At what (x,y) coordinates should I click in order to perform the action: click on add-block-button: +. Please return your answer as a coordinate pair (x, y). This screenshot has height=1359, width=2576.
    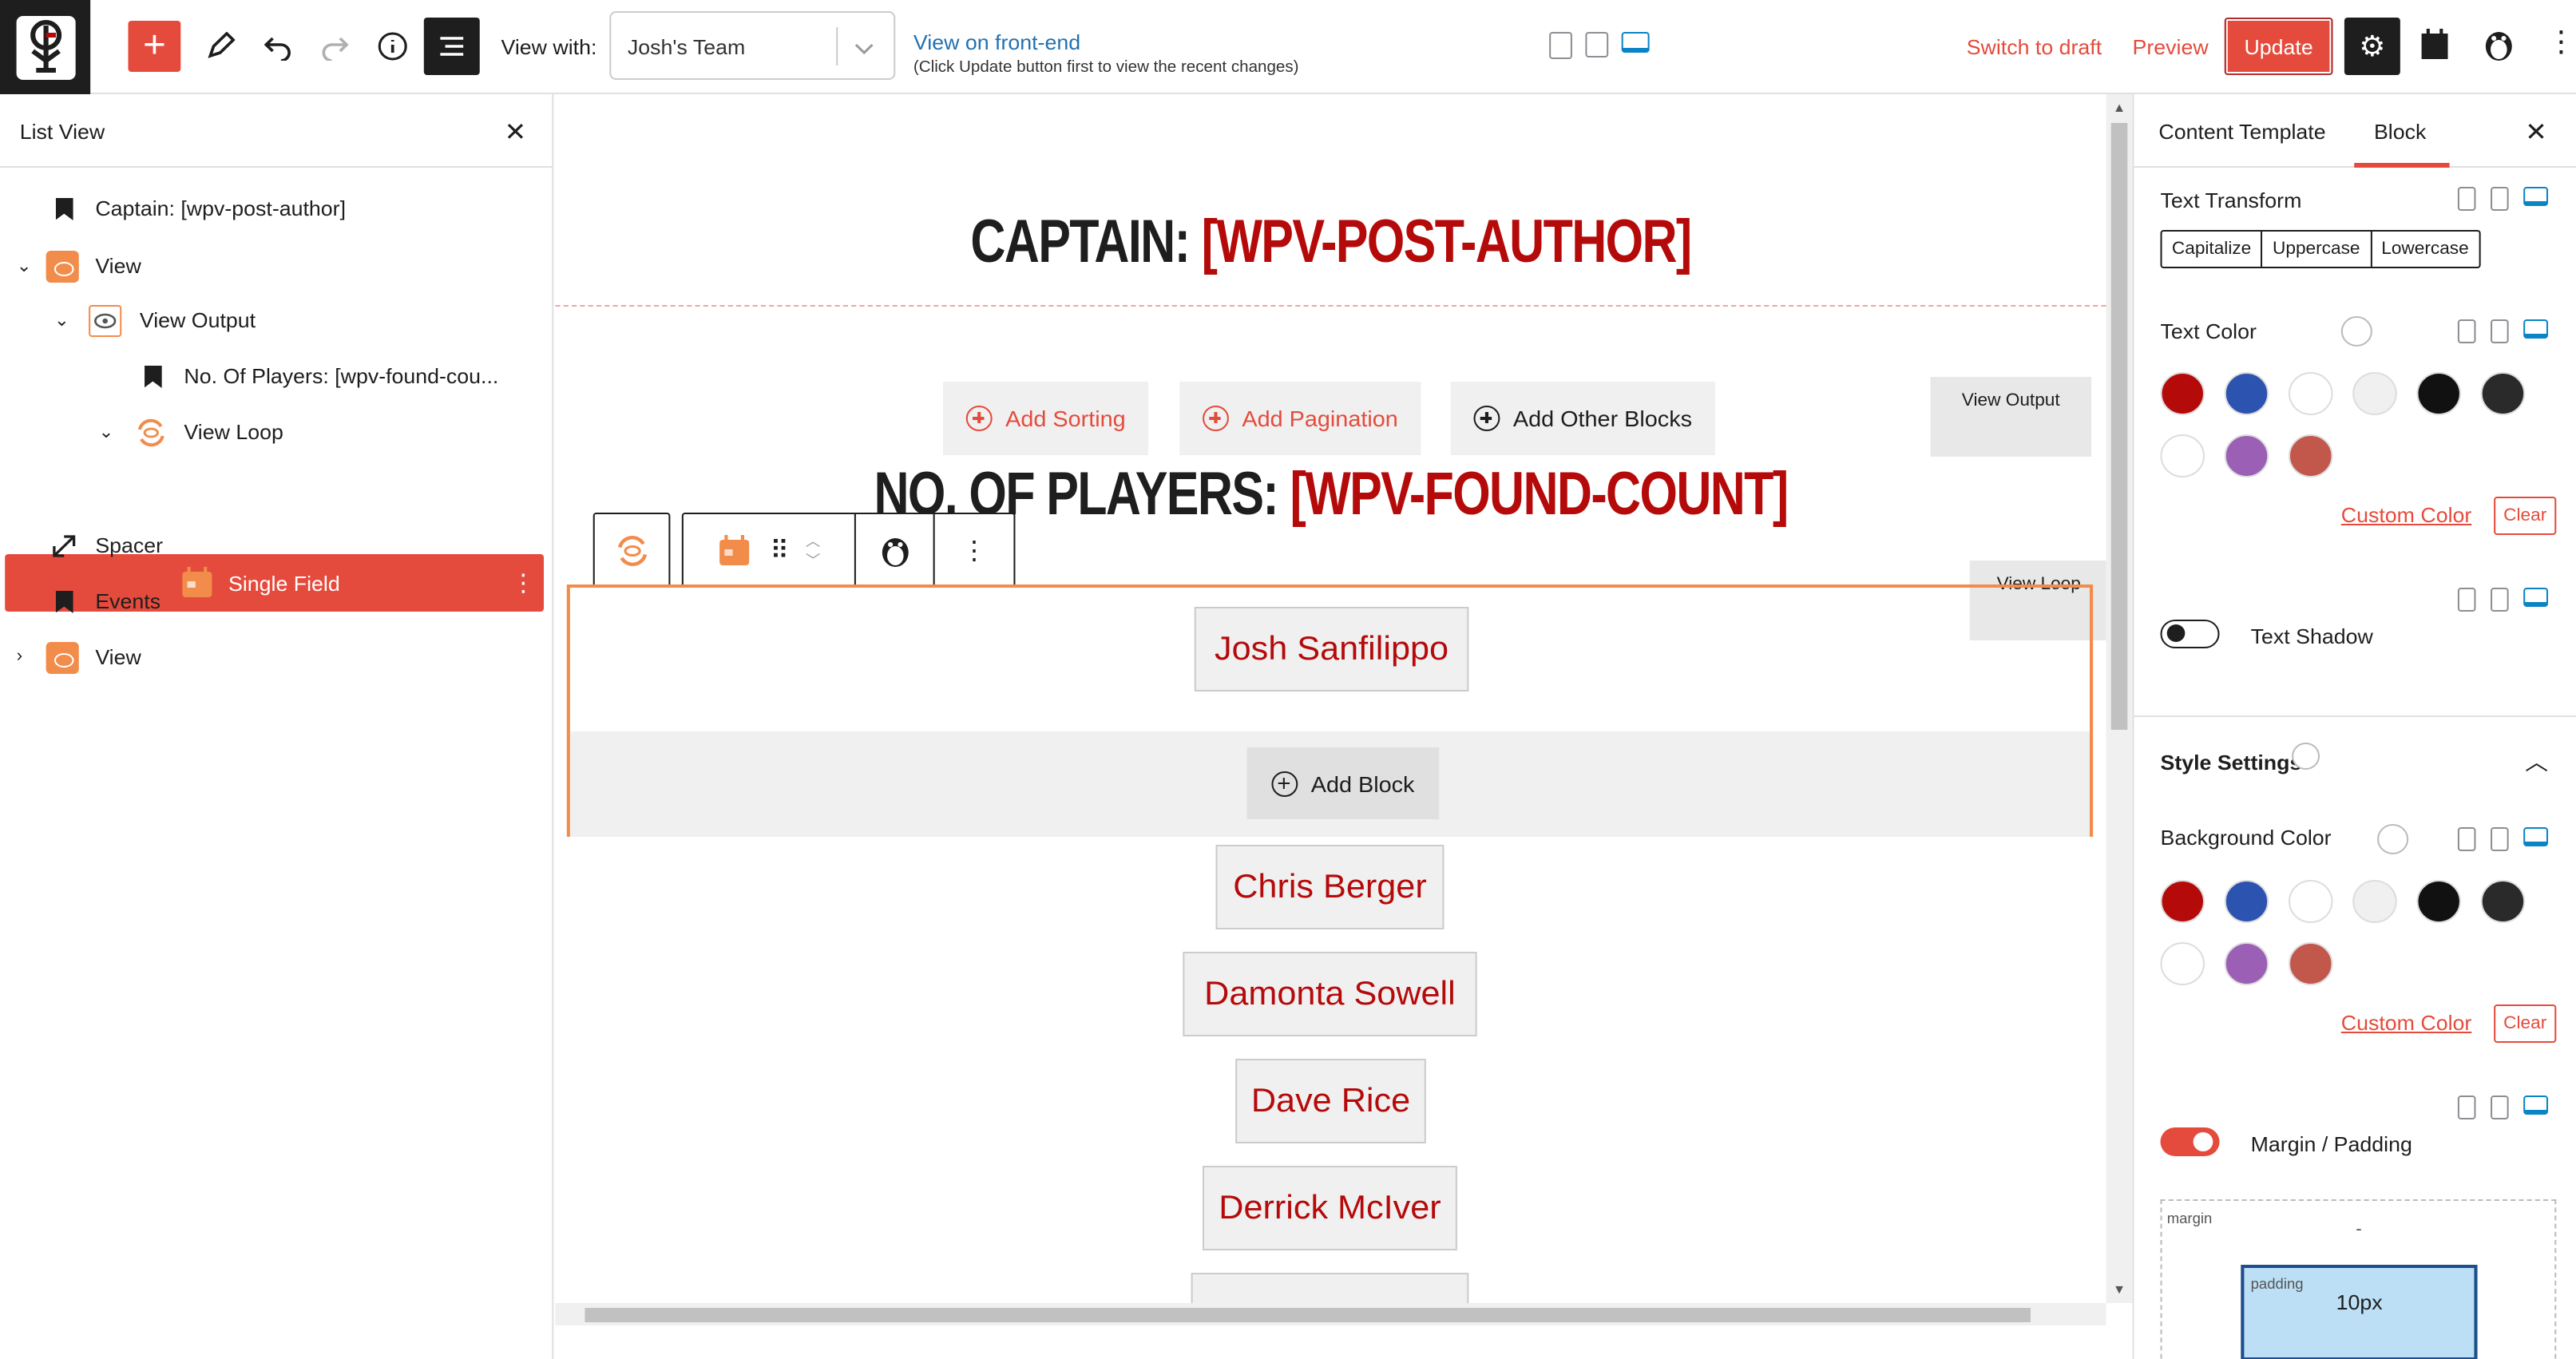
    Looking at the image, I should click on (154, 47).